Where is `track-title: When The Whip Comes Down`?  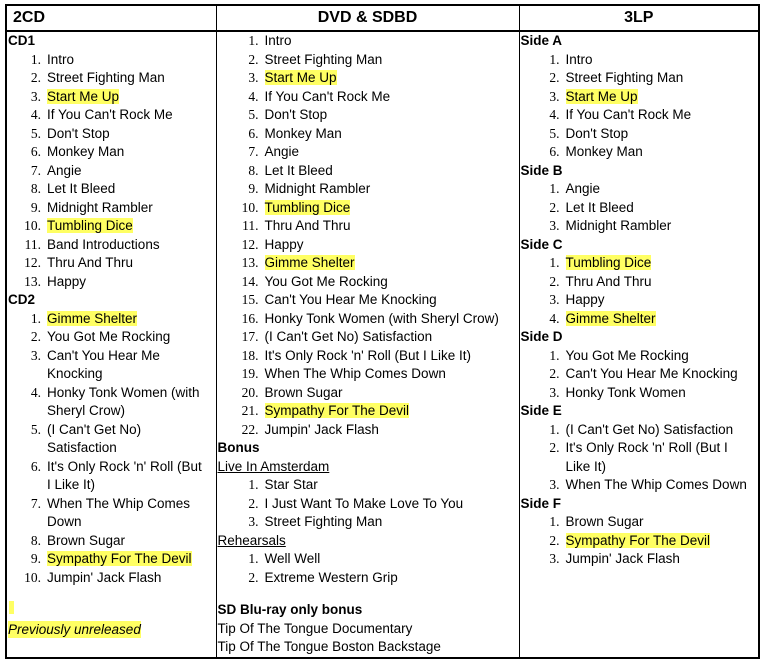
track-title: When The Whip Comes Down is located at coordinates (119, 512).